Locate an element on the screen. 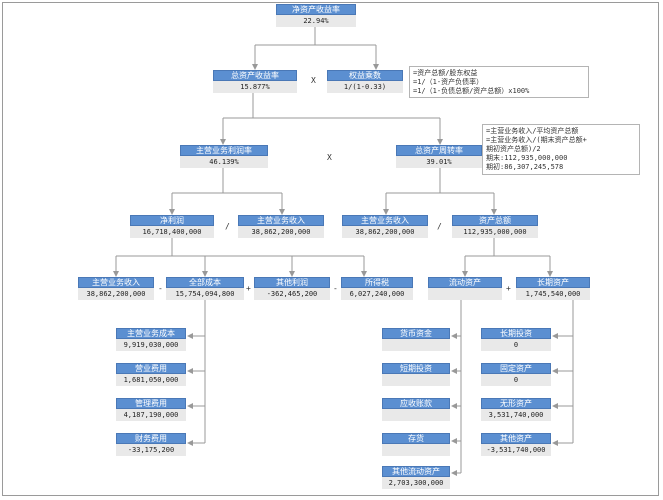 The height and width of the screenshot is (500, 663). node-fixed-assets-value: 0 is located at coordinates (516, 380).